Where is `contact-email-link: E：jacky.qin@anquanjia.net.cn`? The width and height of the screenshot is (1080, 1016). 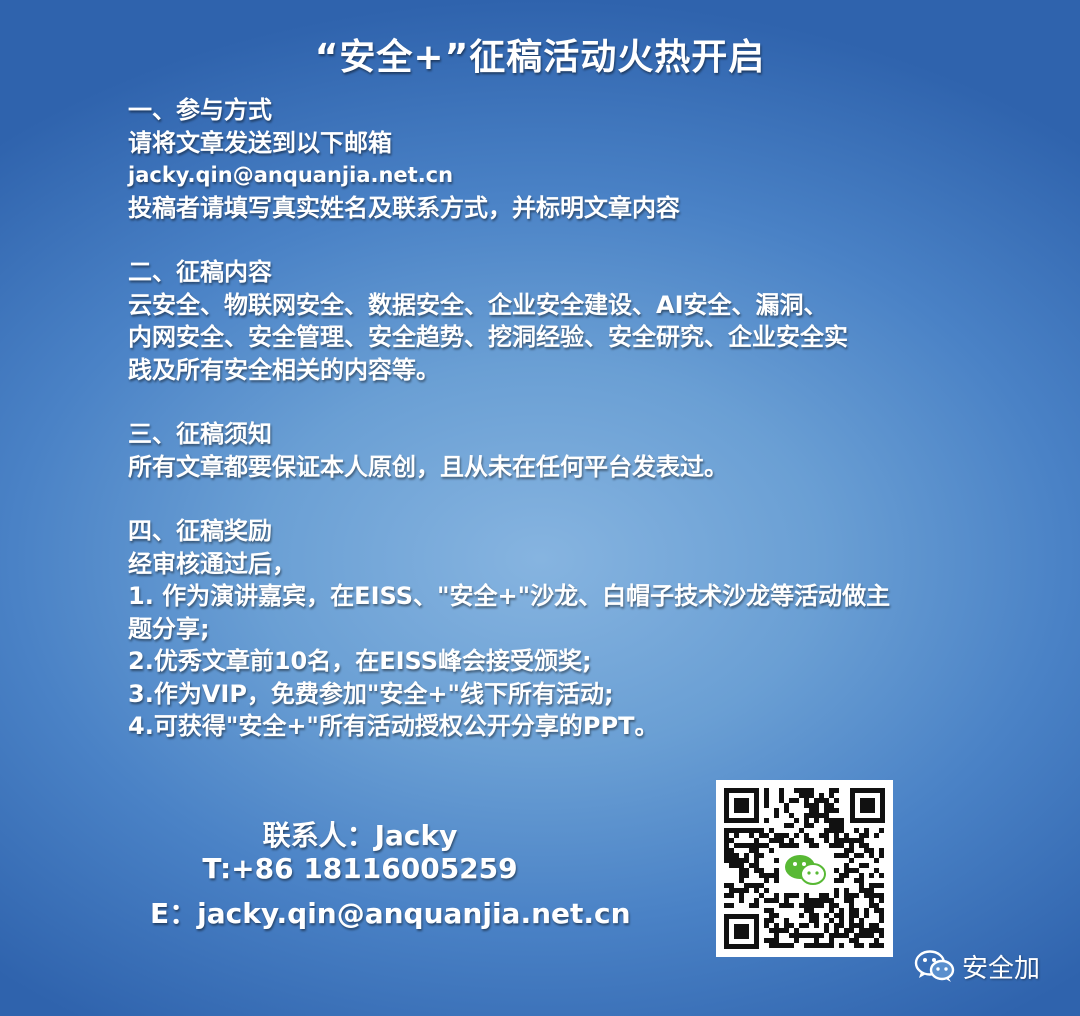 contact-email-link: E：jacky.qin@anquanjia.net.cn is located at coordinates (390, 912).